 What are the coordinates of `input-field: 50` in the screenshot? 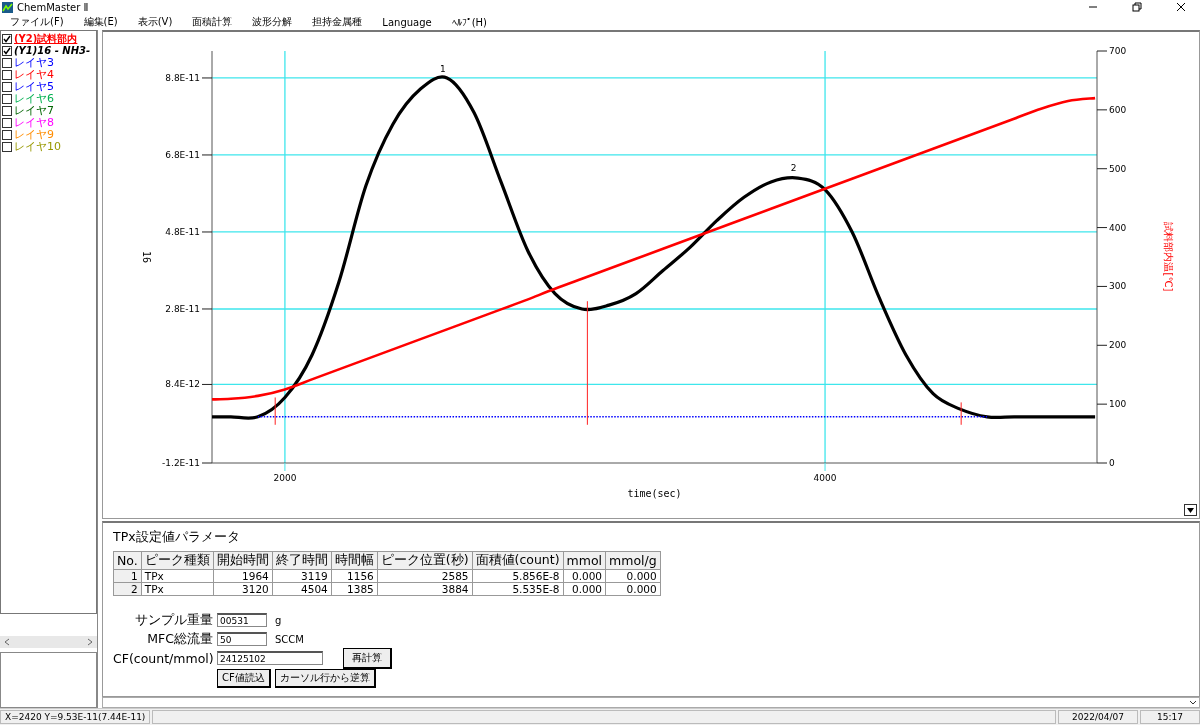 It's located at (242, 639).